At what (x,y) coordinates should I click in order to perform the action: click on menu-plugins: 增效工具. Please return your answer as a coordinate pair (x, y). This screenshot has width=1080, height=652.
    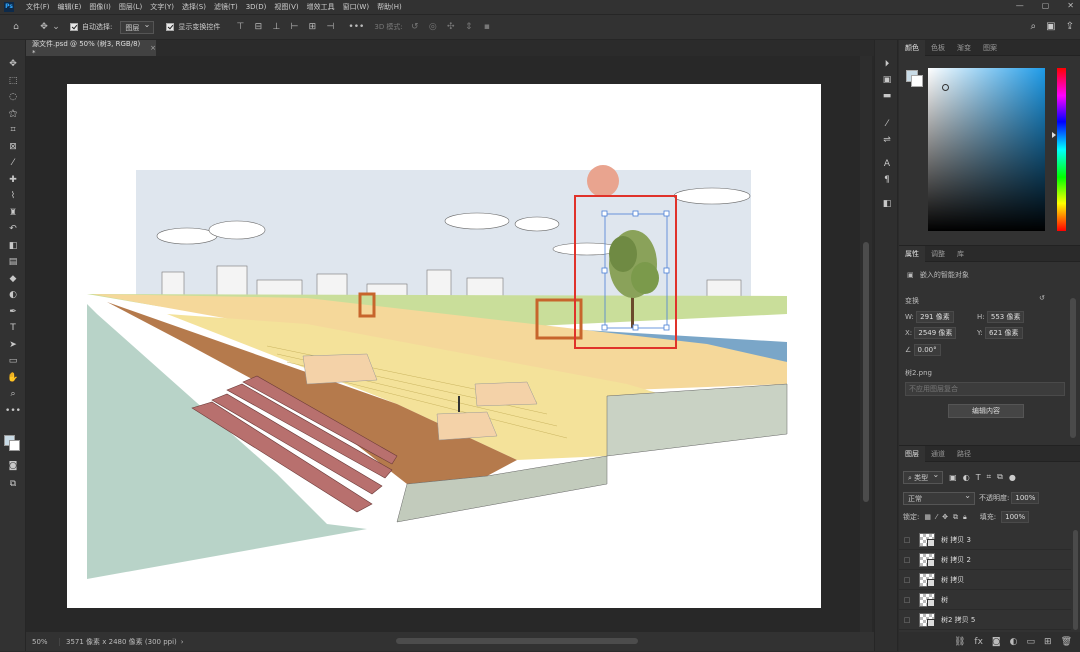
    Looking at the image, I should click on (321, 7).